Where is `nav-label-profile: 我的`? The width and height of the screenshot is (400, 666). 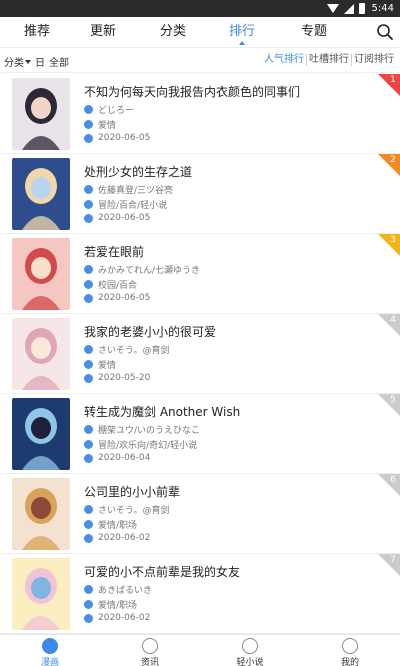 nav-label-profile: 我的 is located at coordinates (349, 662).